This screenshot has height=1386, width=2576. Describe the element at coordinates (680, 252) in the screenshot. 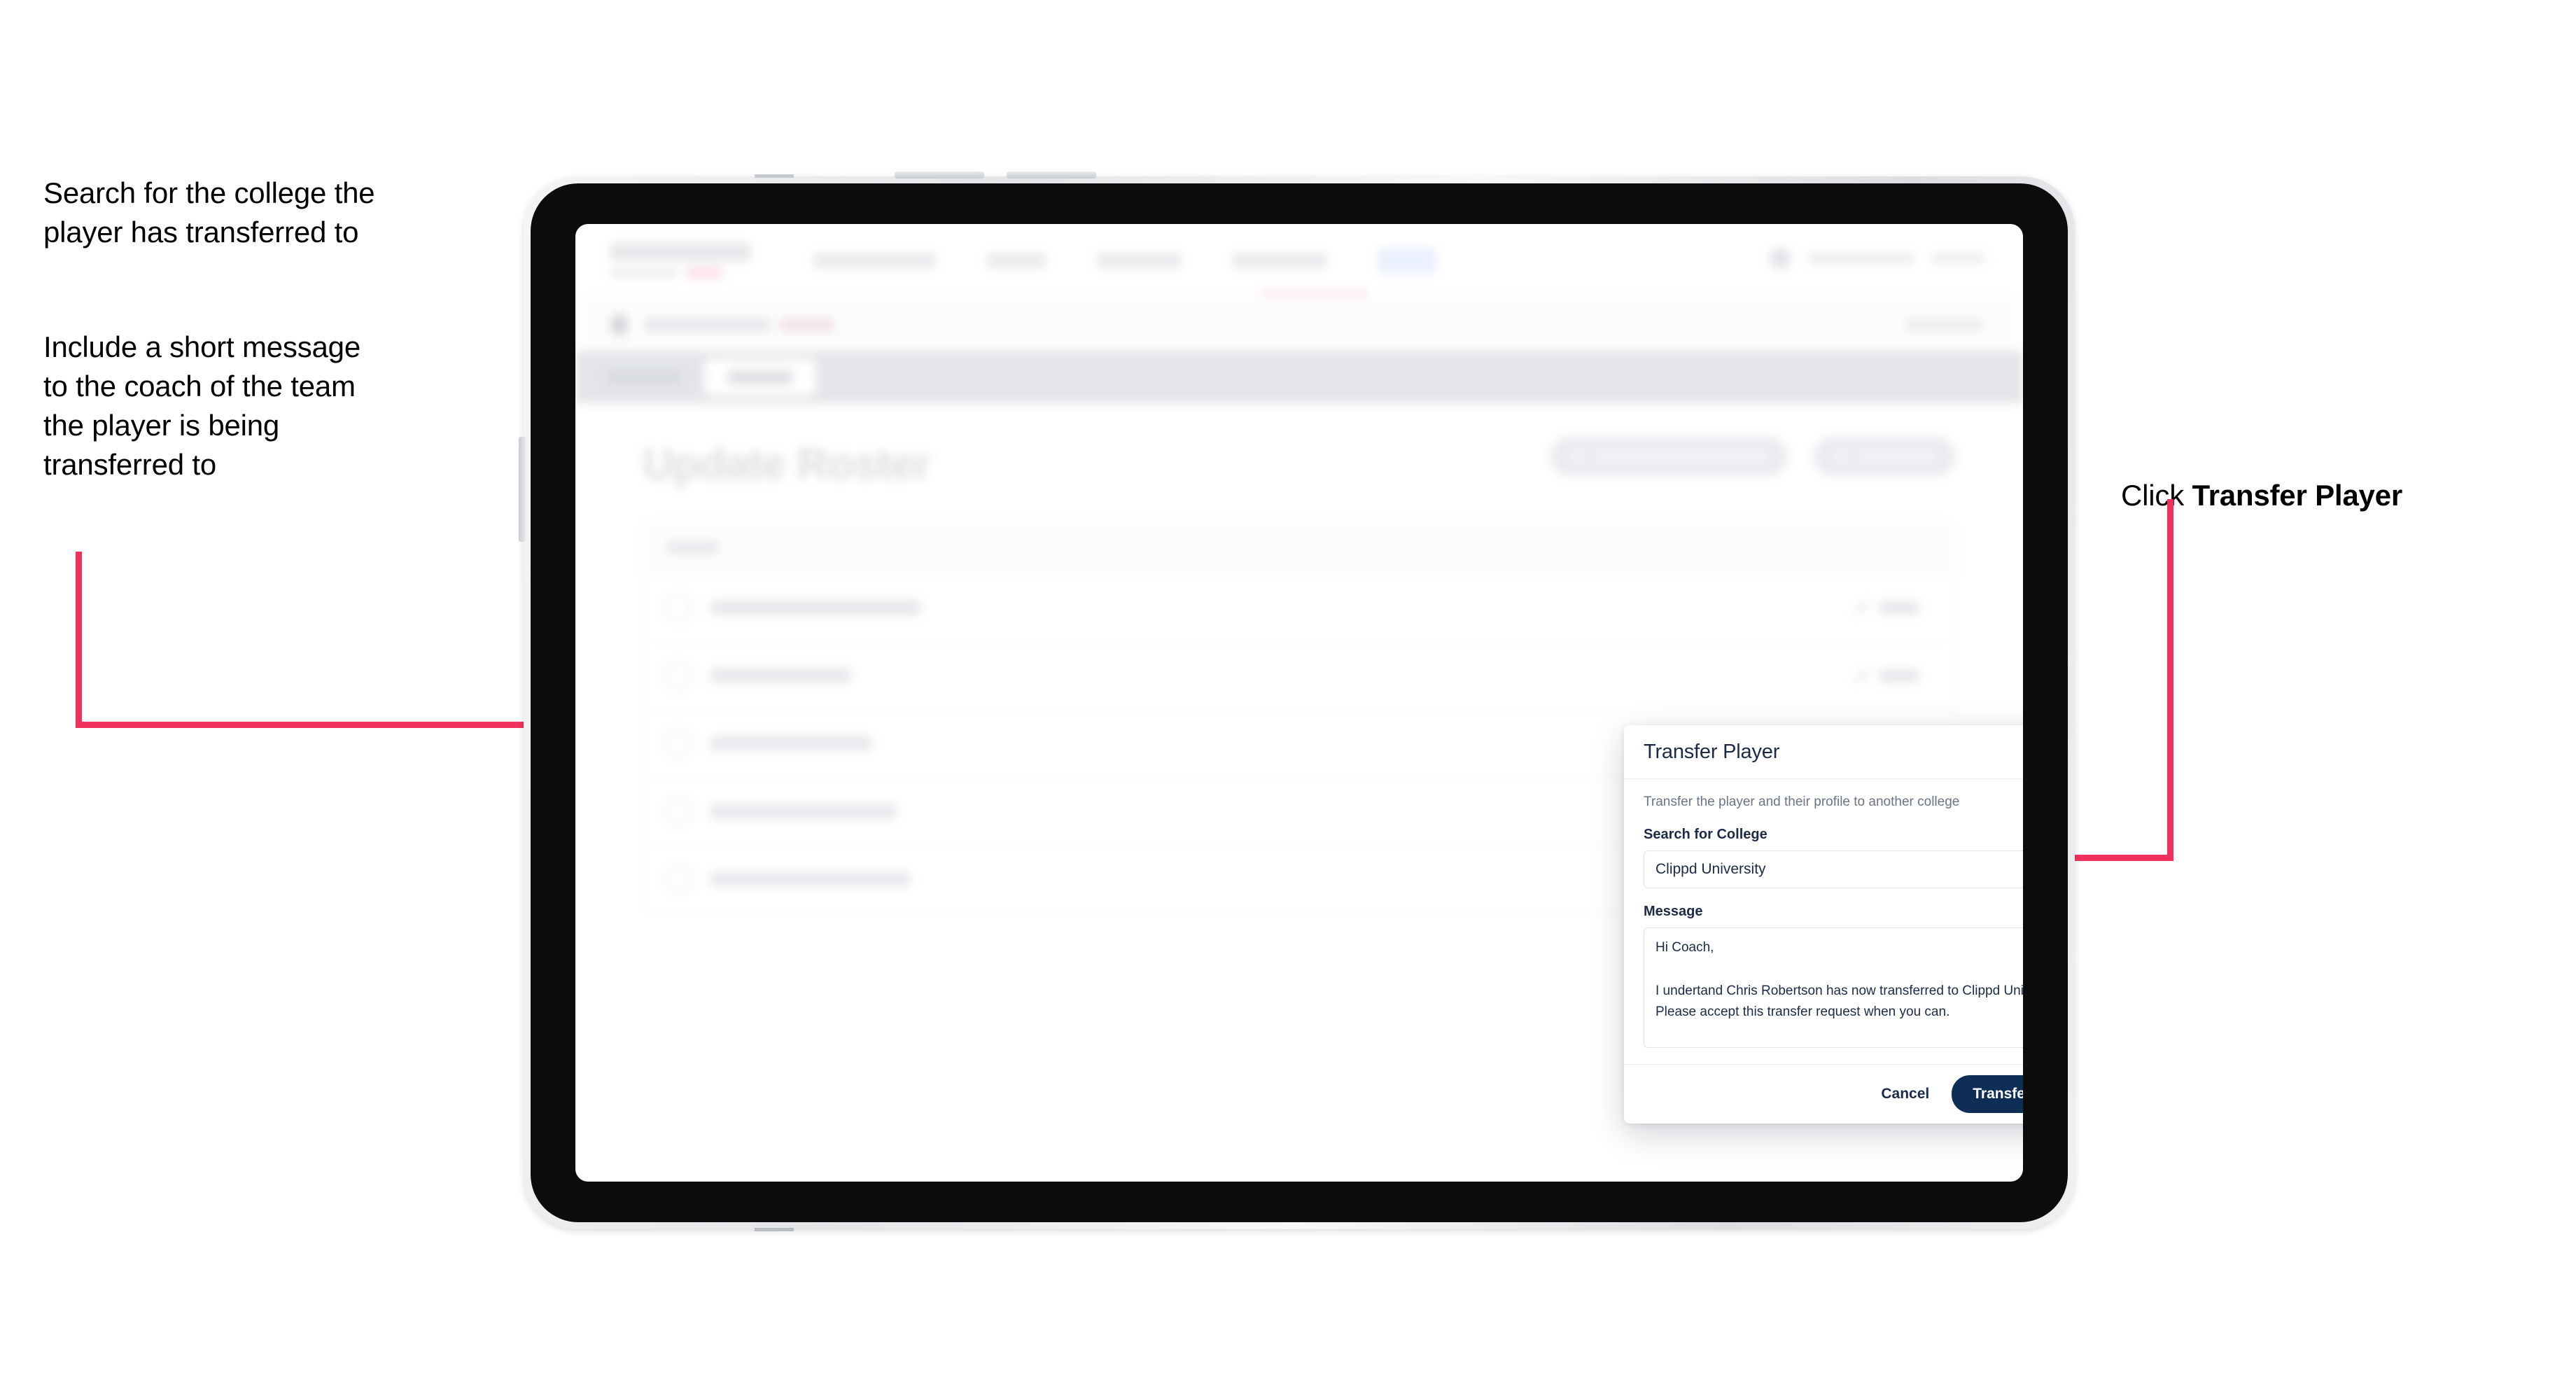

I see `brand-wordmark` at that location.